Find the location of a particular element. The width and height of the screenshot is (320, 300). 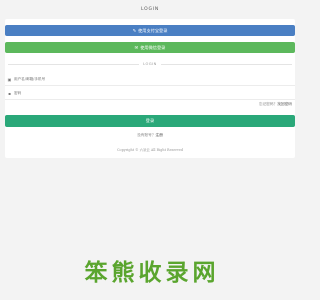

login-button: 登录 is located at coordinates (150, 121).